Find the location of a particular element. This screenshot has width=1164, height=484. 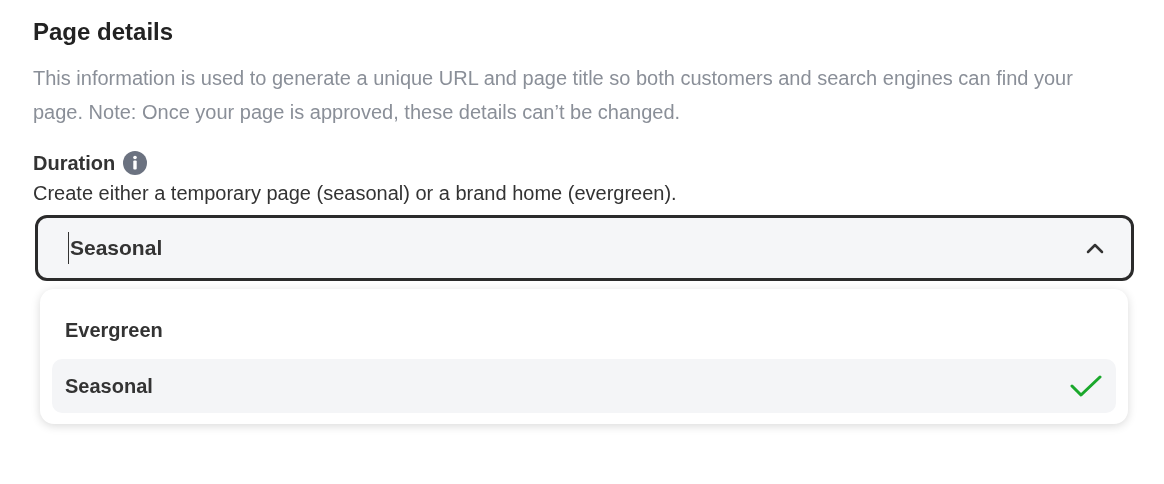

duration-select: Seasonal is located at coordinates (584, 248).